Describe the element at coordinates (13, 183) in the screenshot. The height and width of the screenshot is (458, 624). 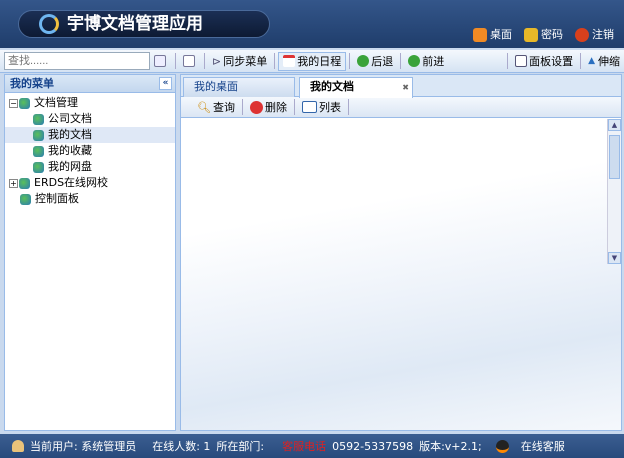
I see `expand-node-icon: +` at that location.